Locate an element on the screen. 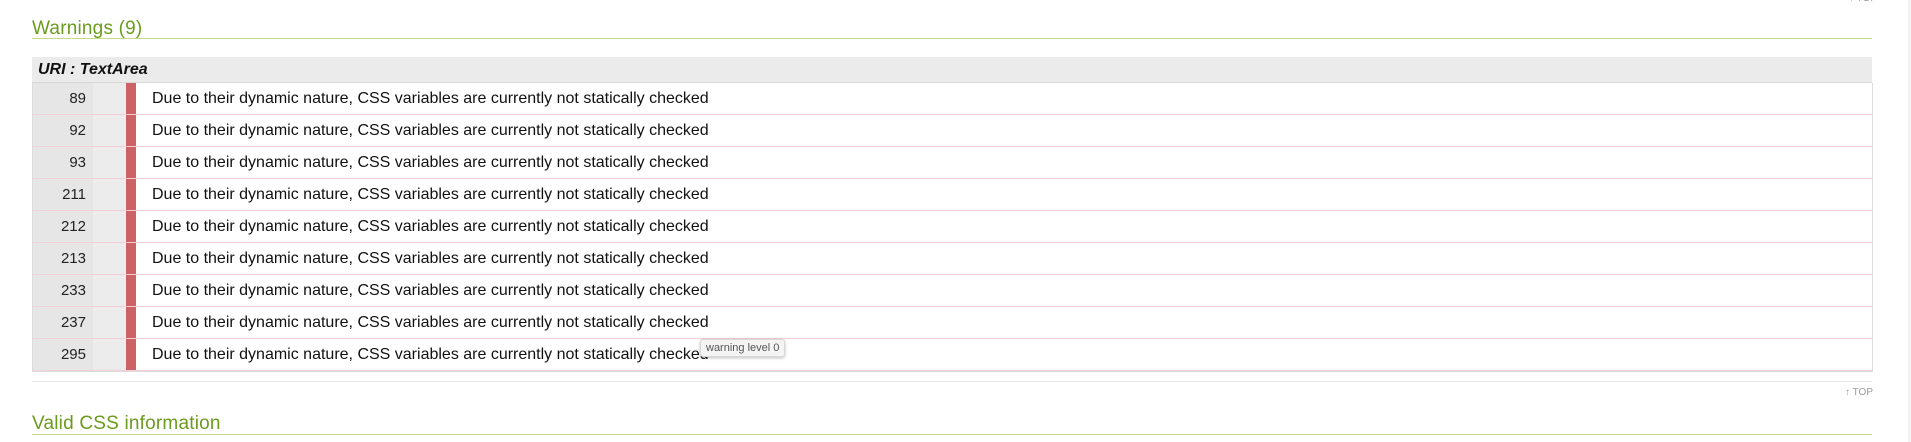 This screenshot has height=442, width=1911. line-number: 295 is located at coordinates (63, 354).